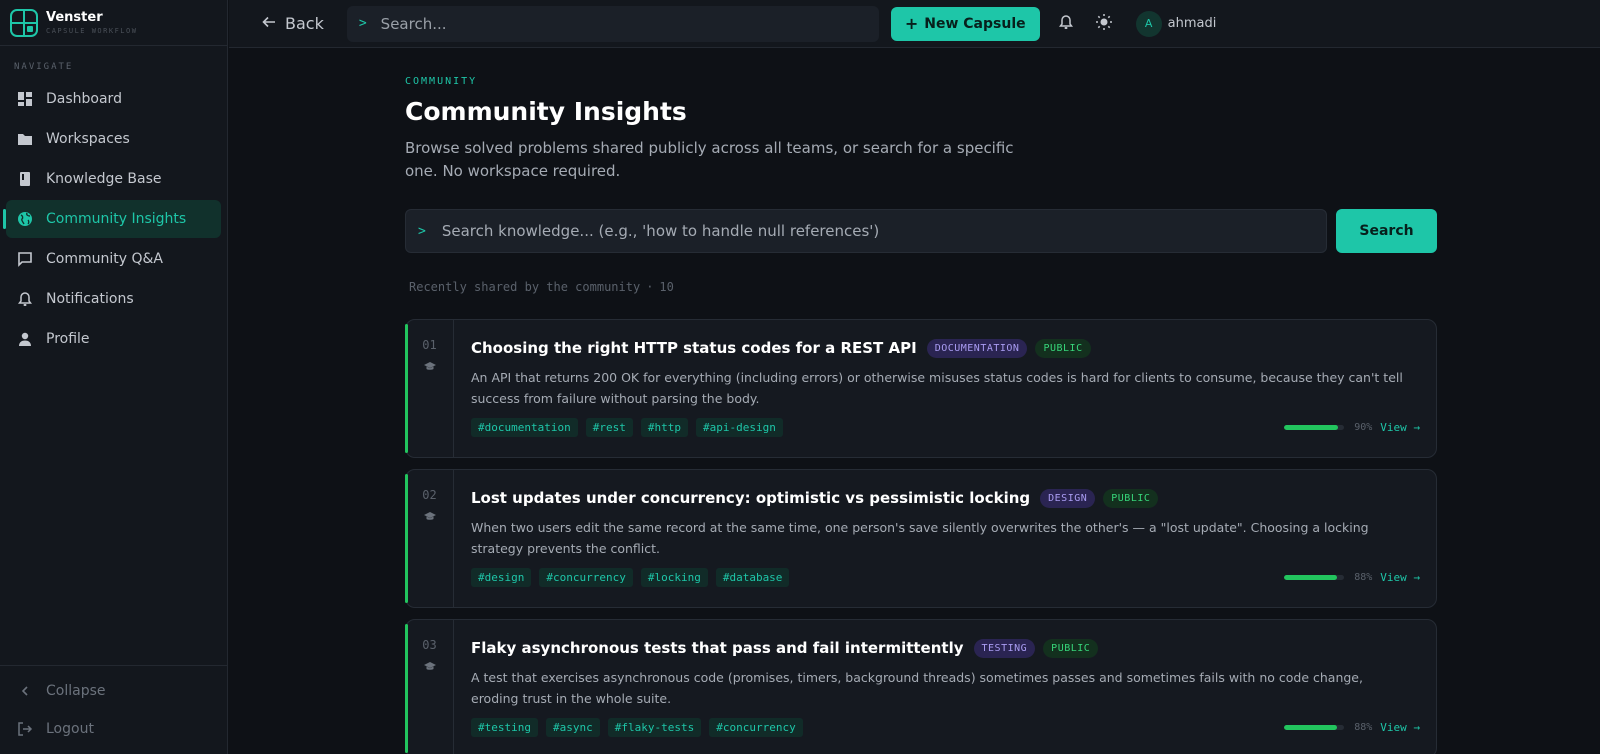 The width and height of the screenshot is (1600, 754). I want to click on logout-button: Logout, so click(113, 729).